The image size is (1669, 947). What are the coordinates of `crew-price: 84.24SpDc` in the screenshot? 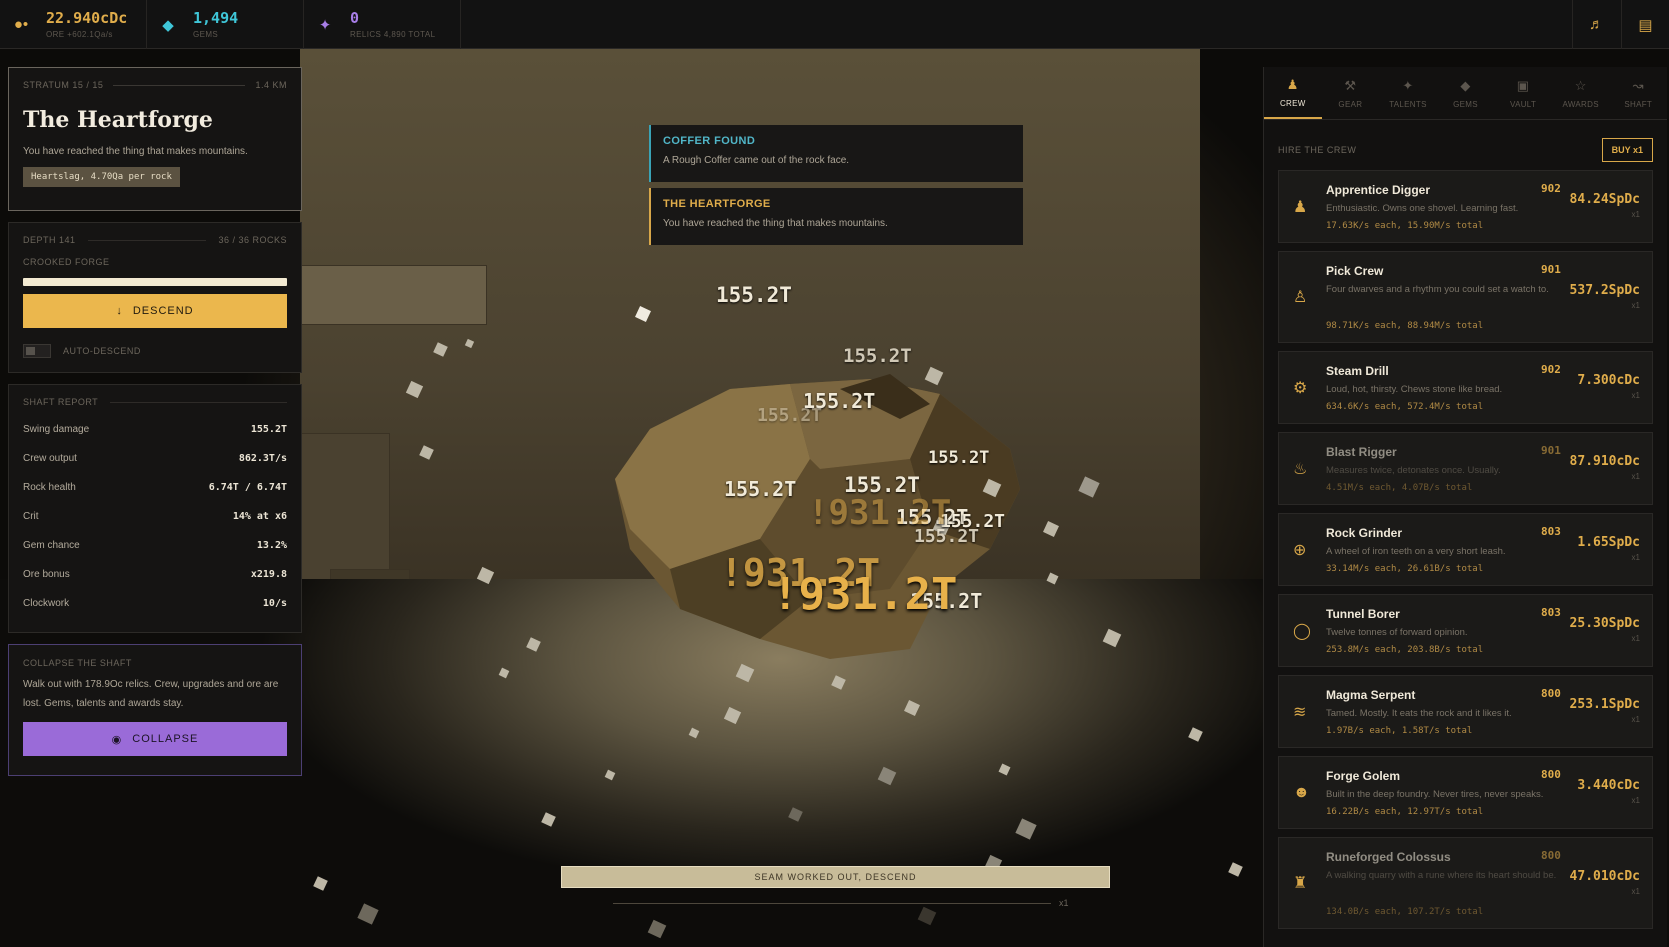 It's located at (1604, 199).